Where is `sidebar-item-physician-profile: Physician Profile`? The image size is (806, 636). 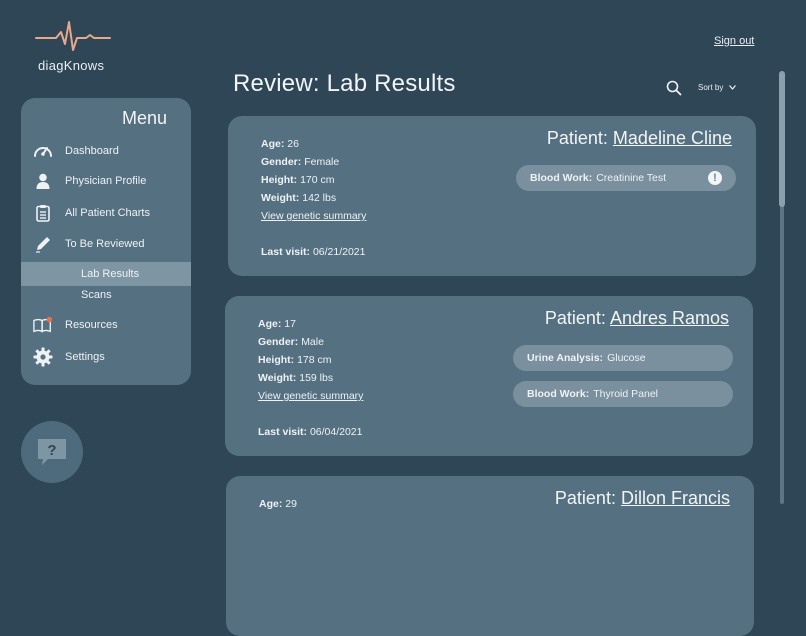 sidebar-item-physician-profile: Physician Profile is located at coordinates (106, 181).